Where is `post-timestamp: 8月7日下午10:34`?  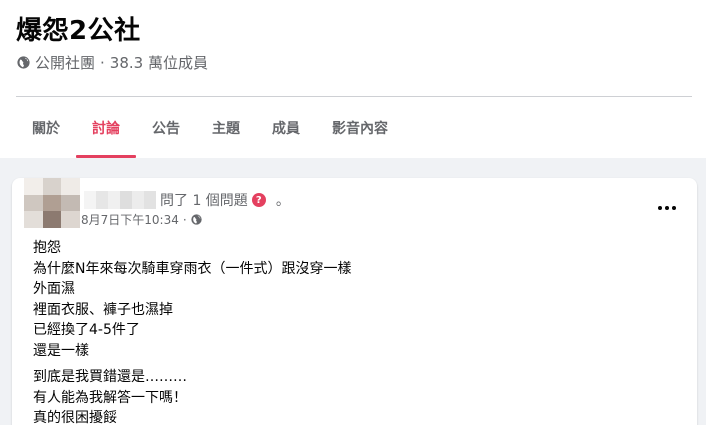 post-timestamp: 8月7日下午10:34 is located at coordinates (130, 219).